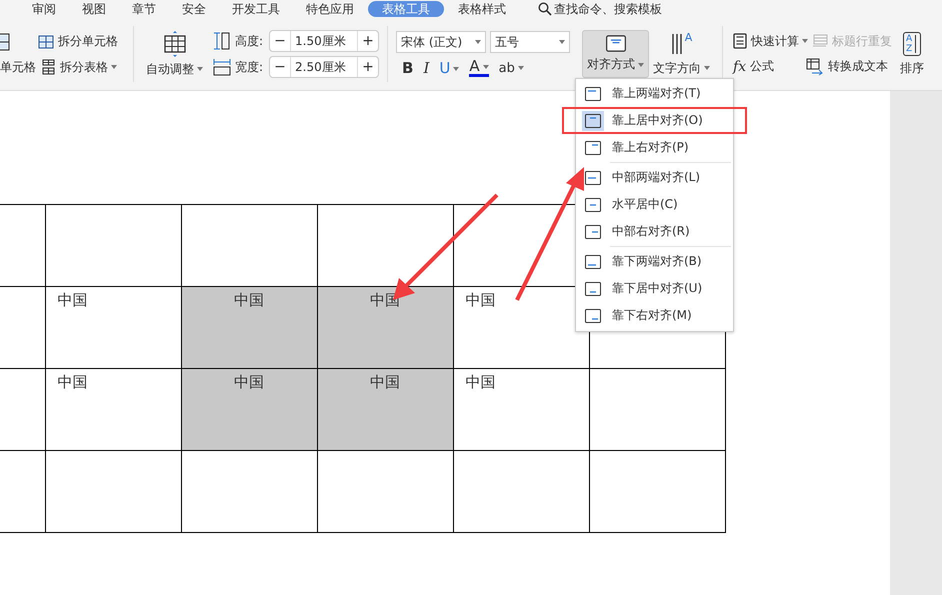  I want to click on fx-icon: fx, so click(739, 66).